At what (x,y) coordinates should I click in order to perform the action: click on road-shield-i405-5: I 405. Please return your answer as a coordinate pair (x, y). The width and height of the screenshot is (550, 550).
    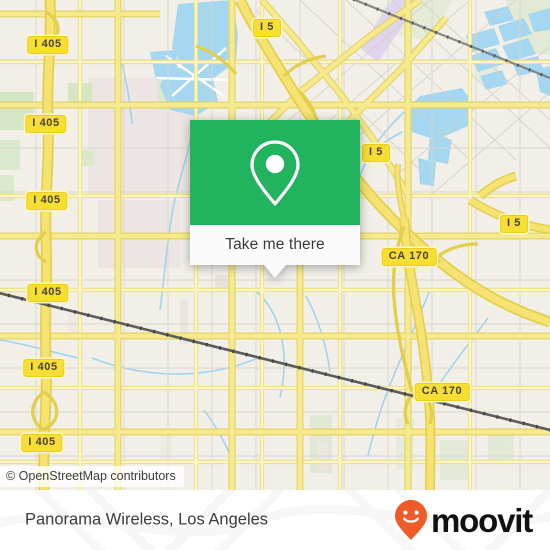
    Looking at the image, I should click on (44, 368).